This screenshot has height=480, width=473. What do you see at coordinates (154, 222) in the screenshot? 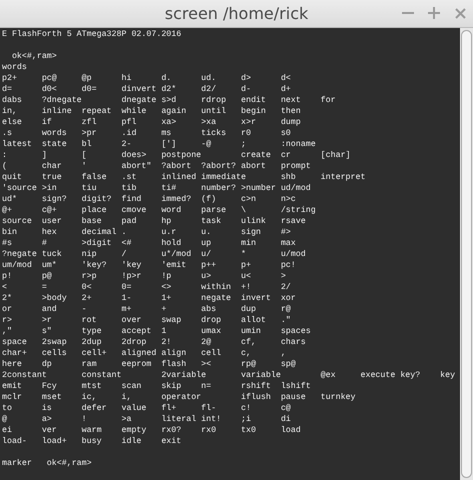
I see `output-line: source user base pad hp task ulink rsave` at bounding box center [154, 222].